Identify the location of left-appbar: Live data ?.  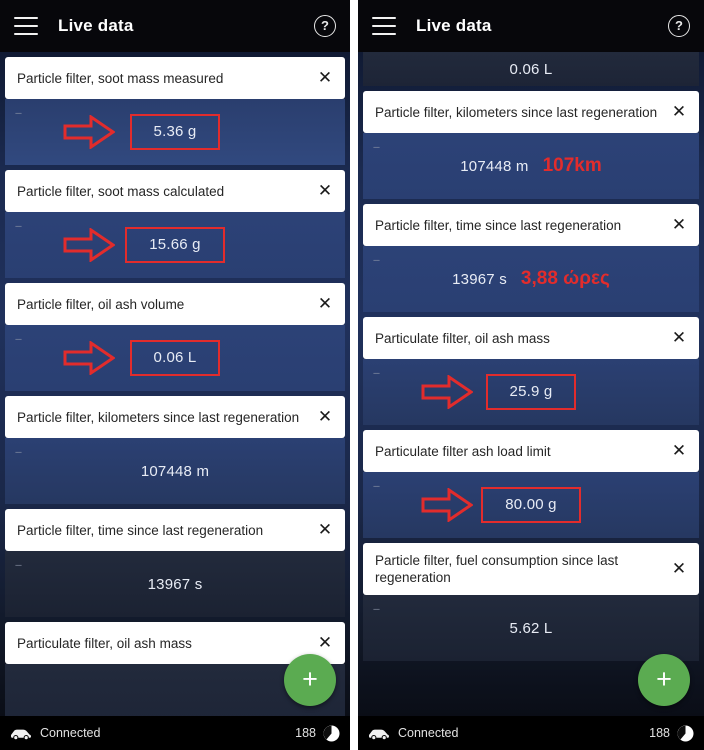
(175, 26).